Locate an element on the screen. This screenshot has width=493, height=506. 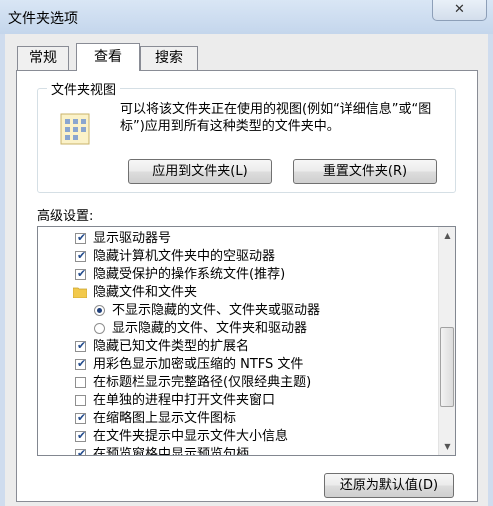
setting-label: 在预览窗格中显示预览句柄 is located at coordinates (171, 451).